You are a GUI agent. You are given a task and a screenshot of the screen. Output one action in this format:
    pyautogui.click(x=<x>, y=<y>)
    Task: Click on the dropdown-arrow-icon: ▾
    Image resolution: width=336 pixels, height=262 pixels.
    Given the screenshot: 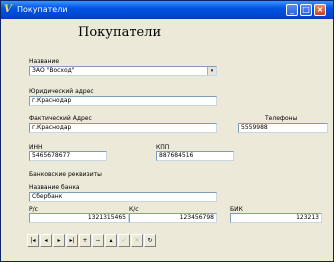 What is the action you would take?
    pyautogui.click(x=211, y=71)
    